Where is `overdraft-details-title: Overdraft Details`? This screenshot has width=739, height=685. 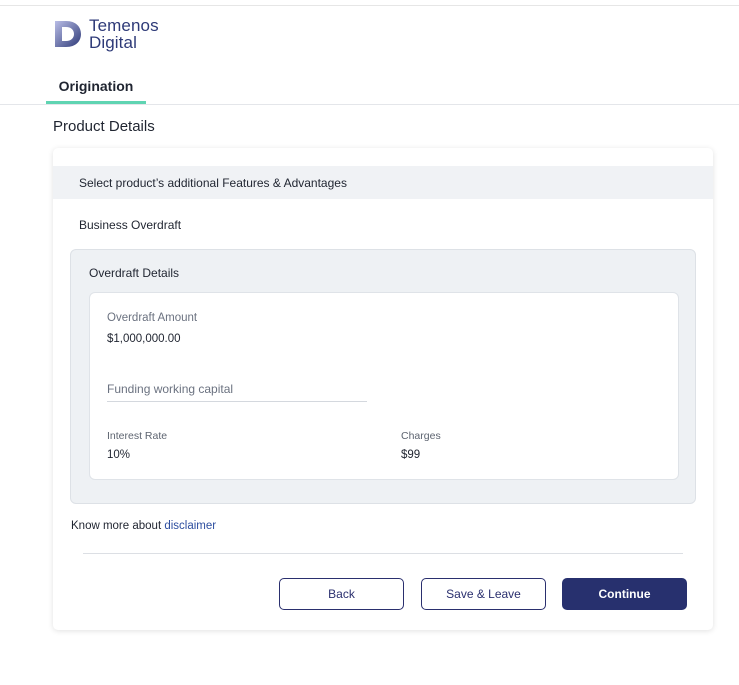 overdraft-details-title: Overdraft Details is located at coordinates (134, 273).